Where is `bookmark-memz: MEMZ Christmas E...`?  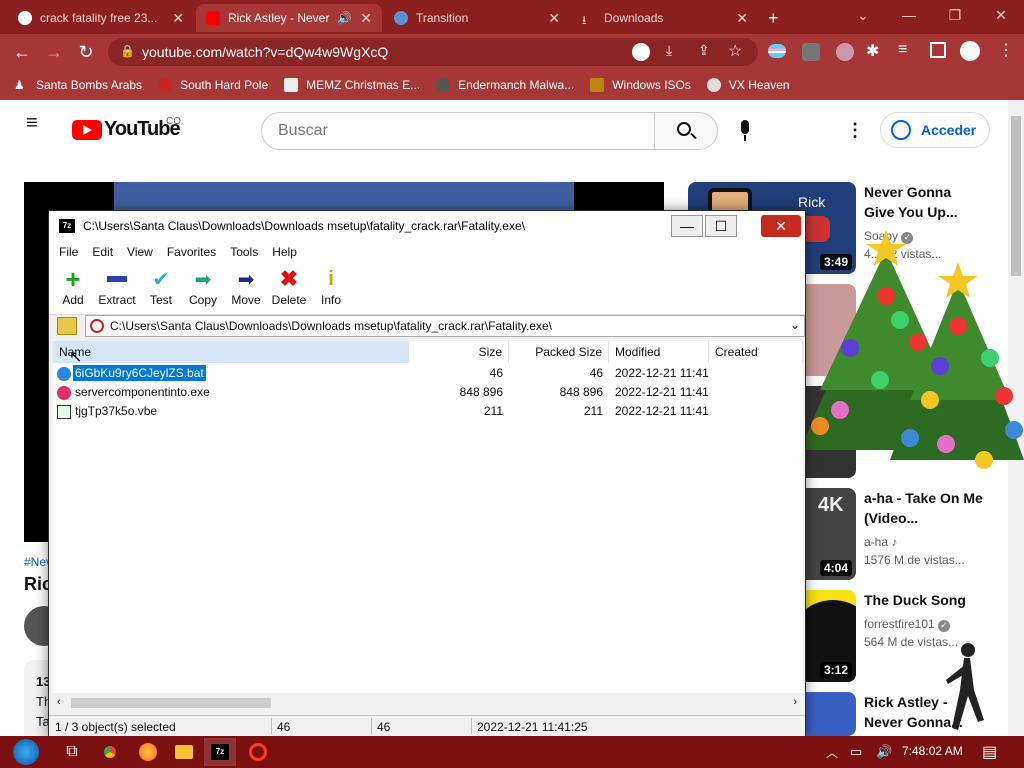
bookmark-memz: MEMZ Christmas E... is located at coordinates (352, 85).